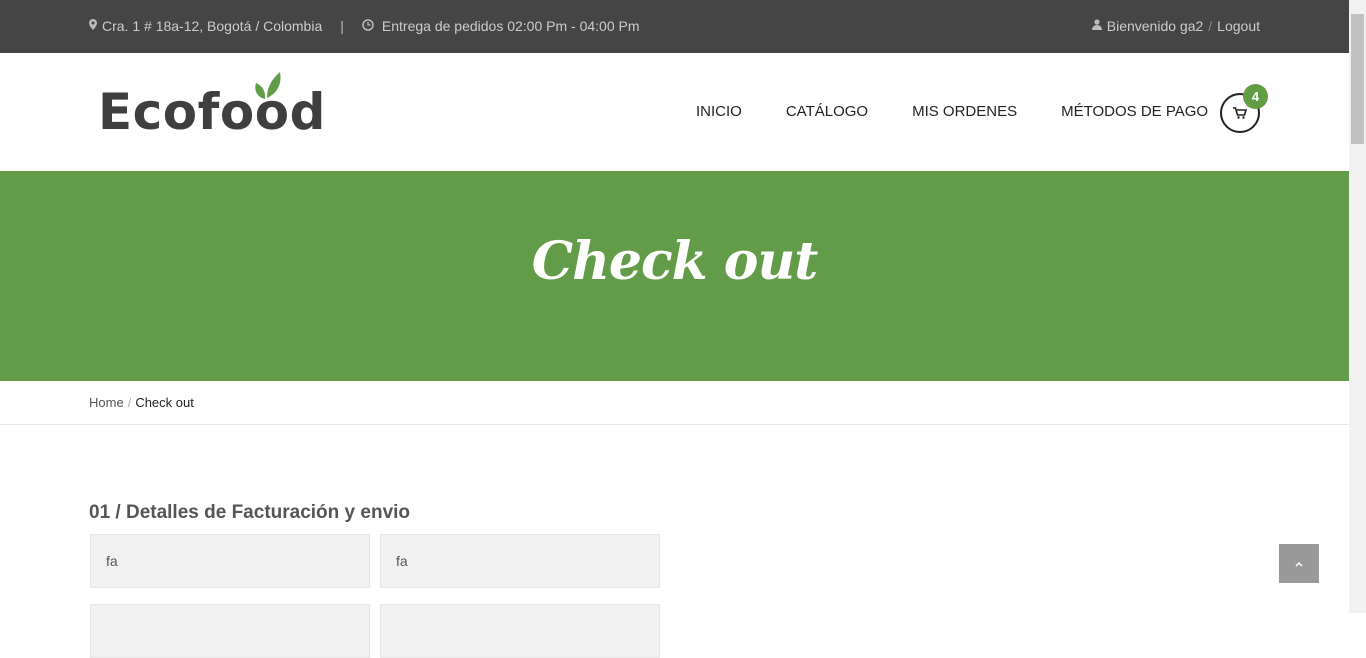 This screenshot has height=658, width=1366. What do you see at coordinates (1357, 306) in the screenshot?
I see `scrollbar` at bounding box center [1357, 306].